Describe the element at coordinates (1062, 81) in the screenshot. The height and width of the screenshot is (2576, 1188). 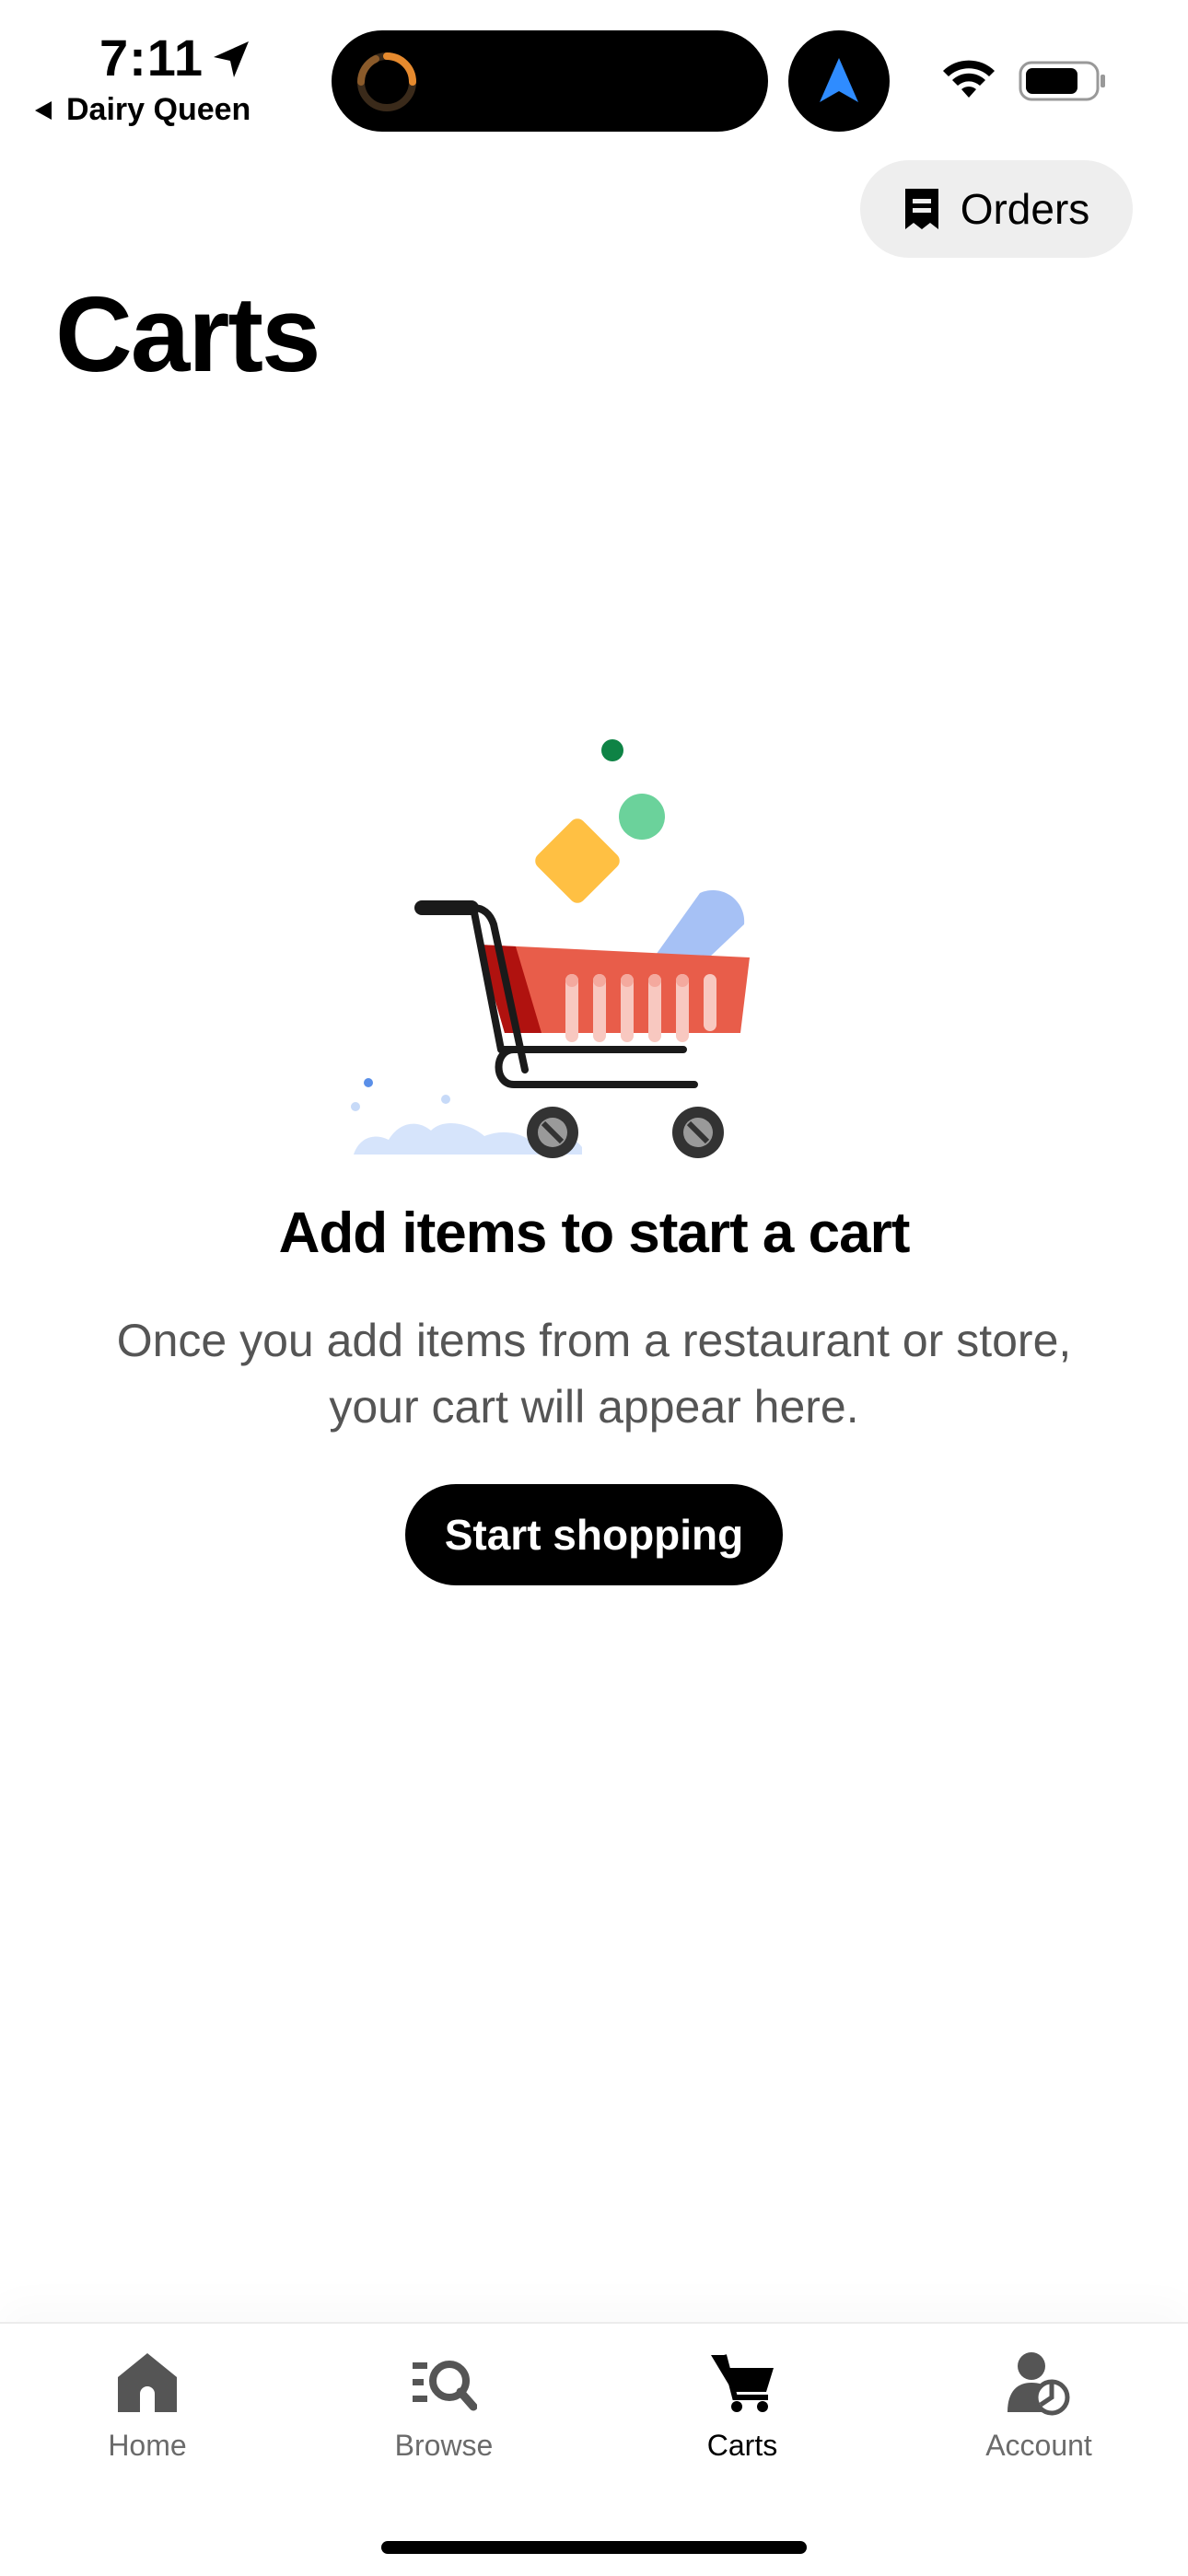
I see `battery-icon` at that location.